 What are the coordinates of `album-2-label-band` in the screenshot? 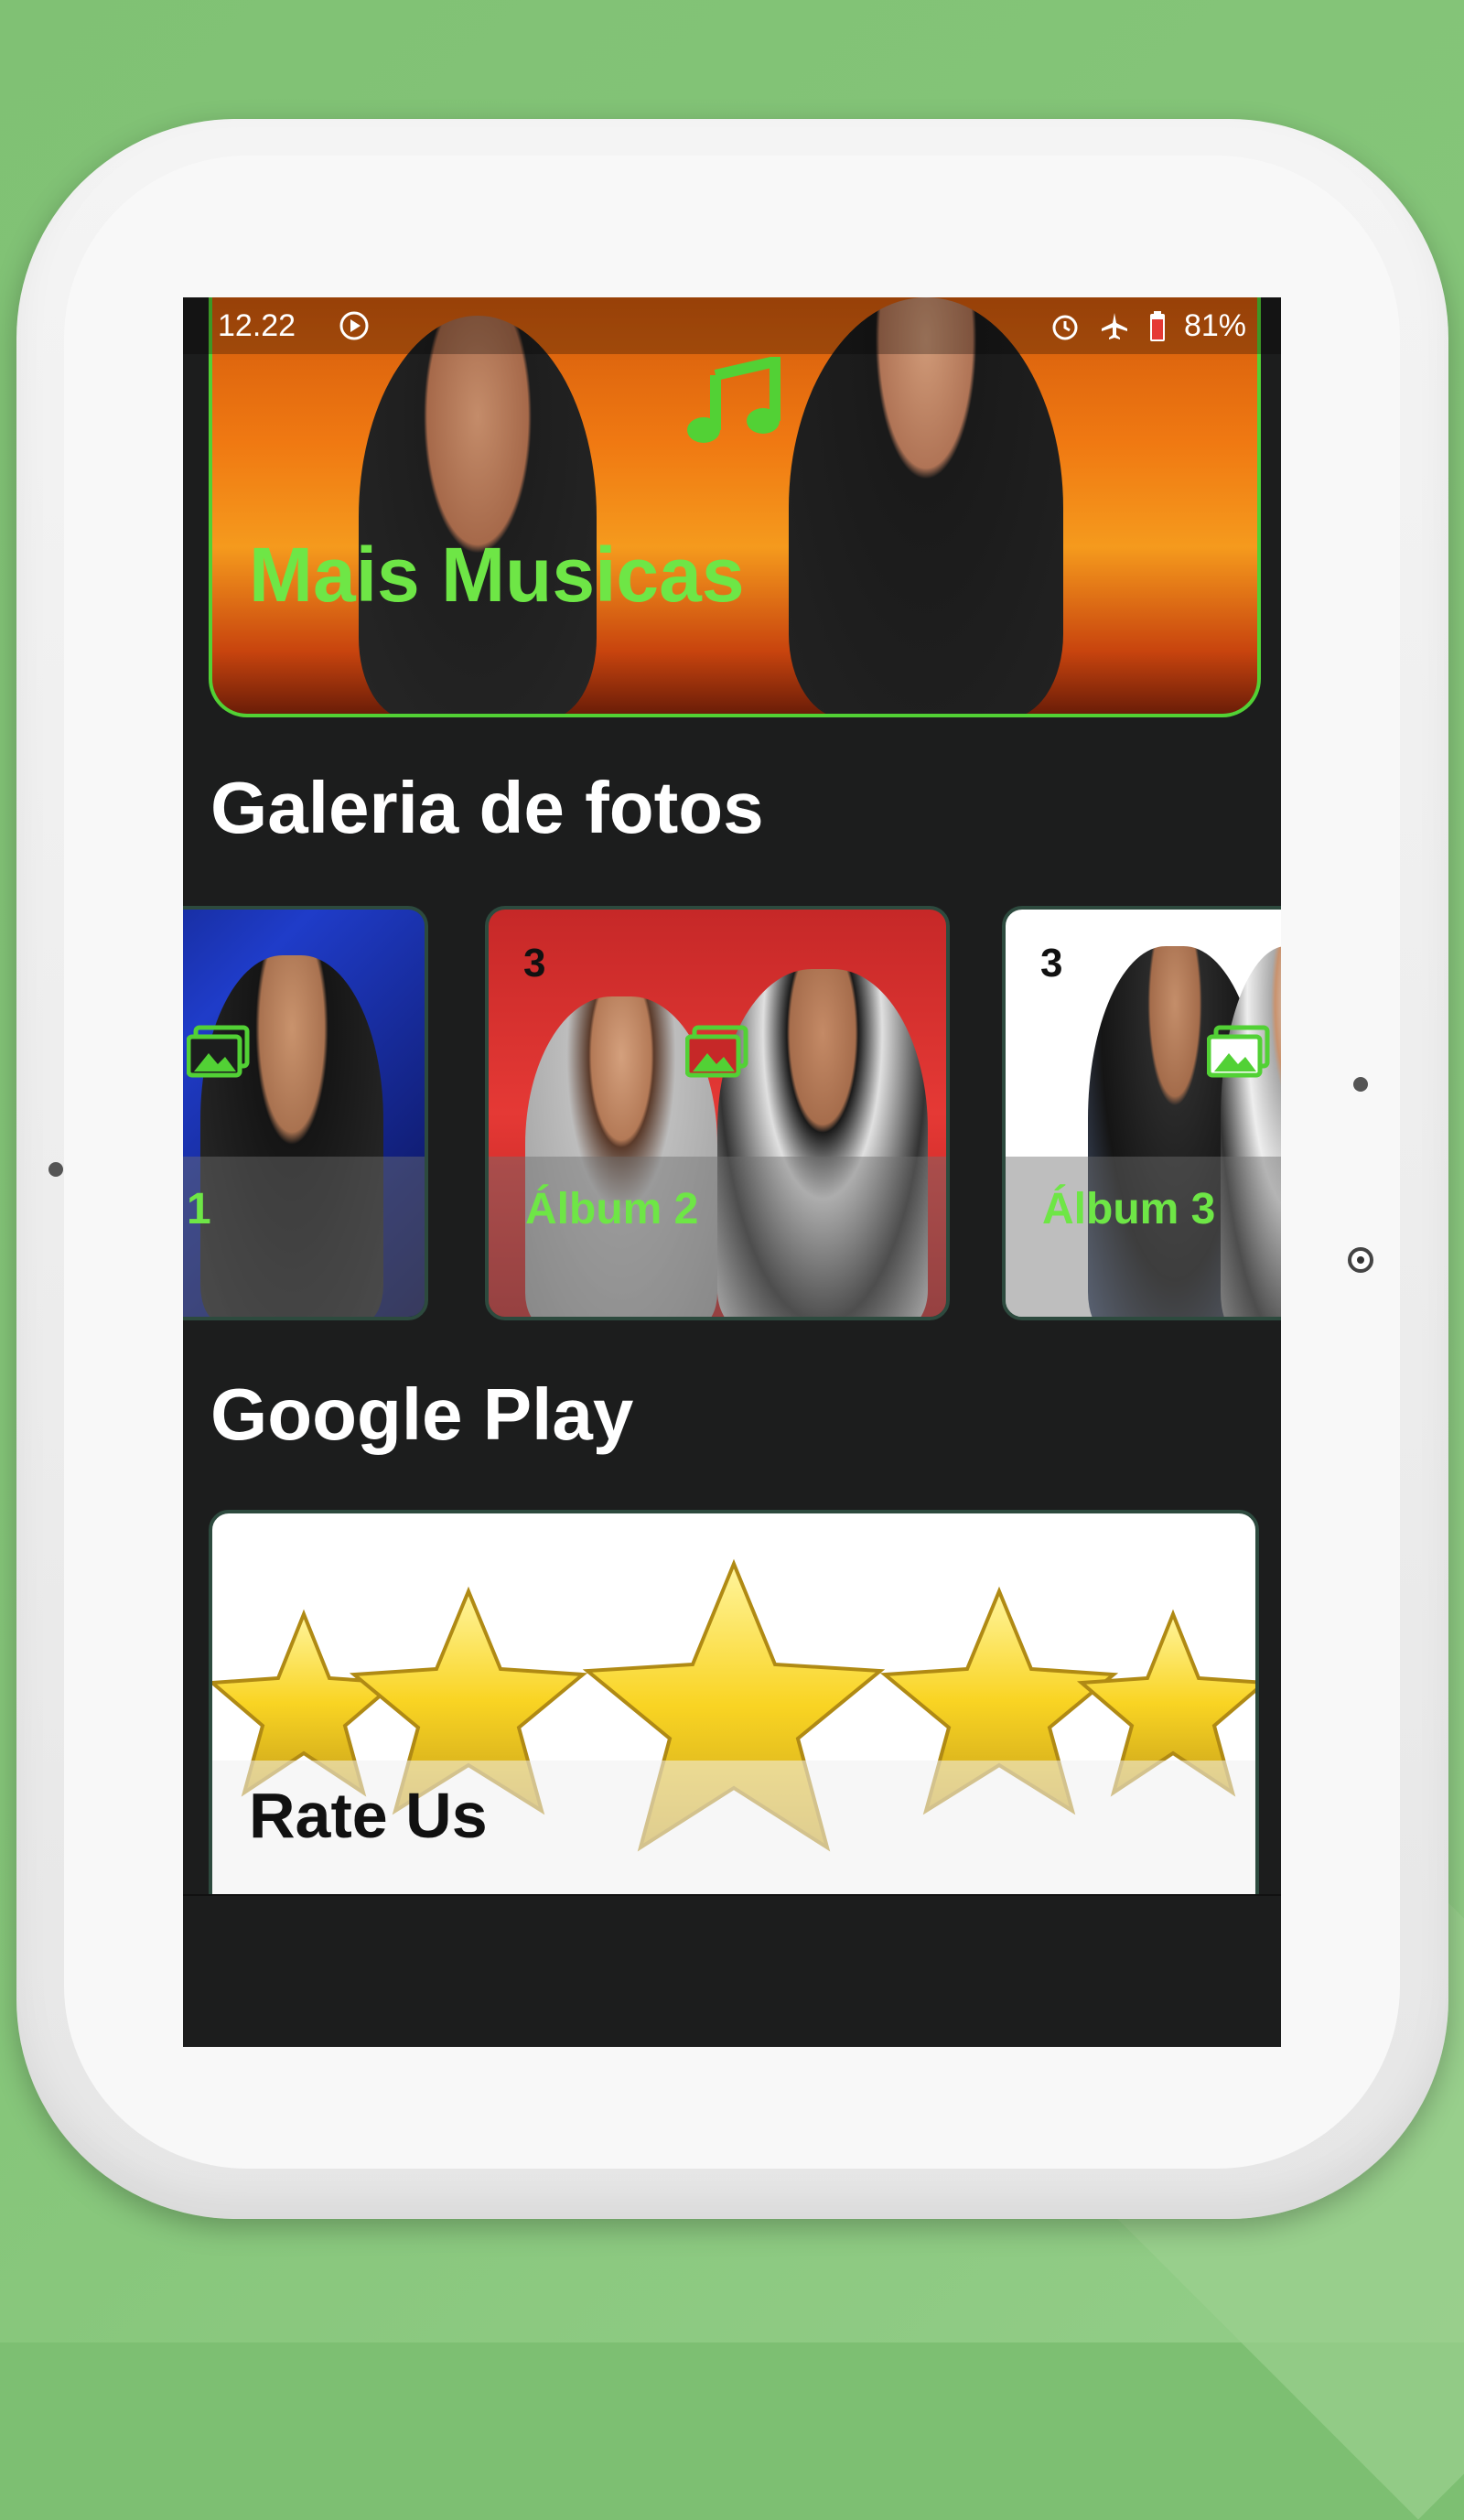 It's located at (718, 1237).